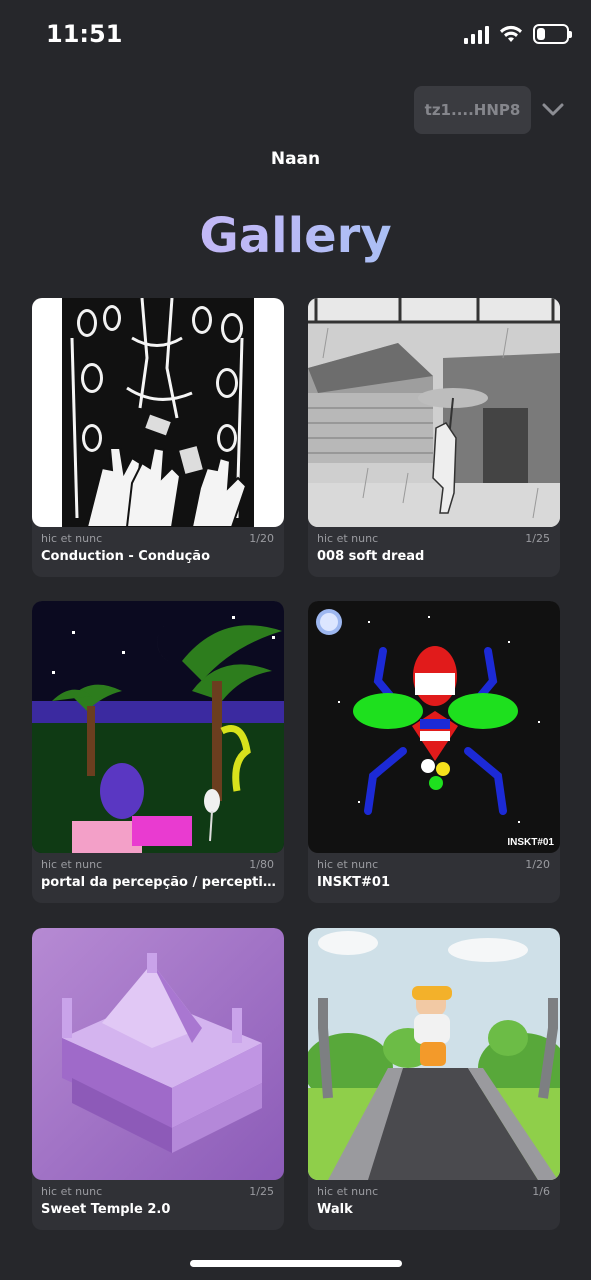  I want to click on gallery-card: hic et nunc 1/6 Walk, so click(434, 1079).